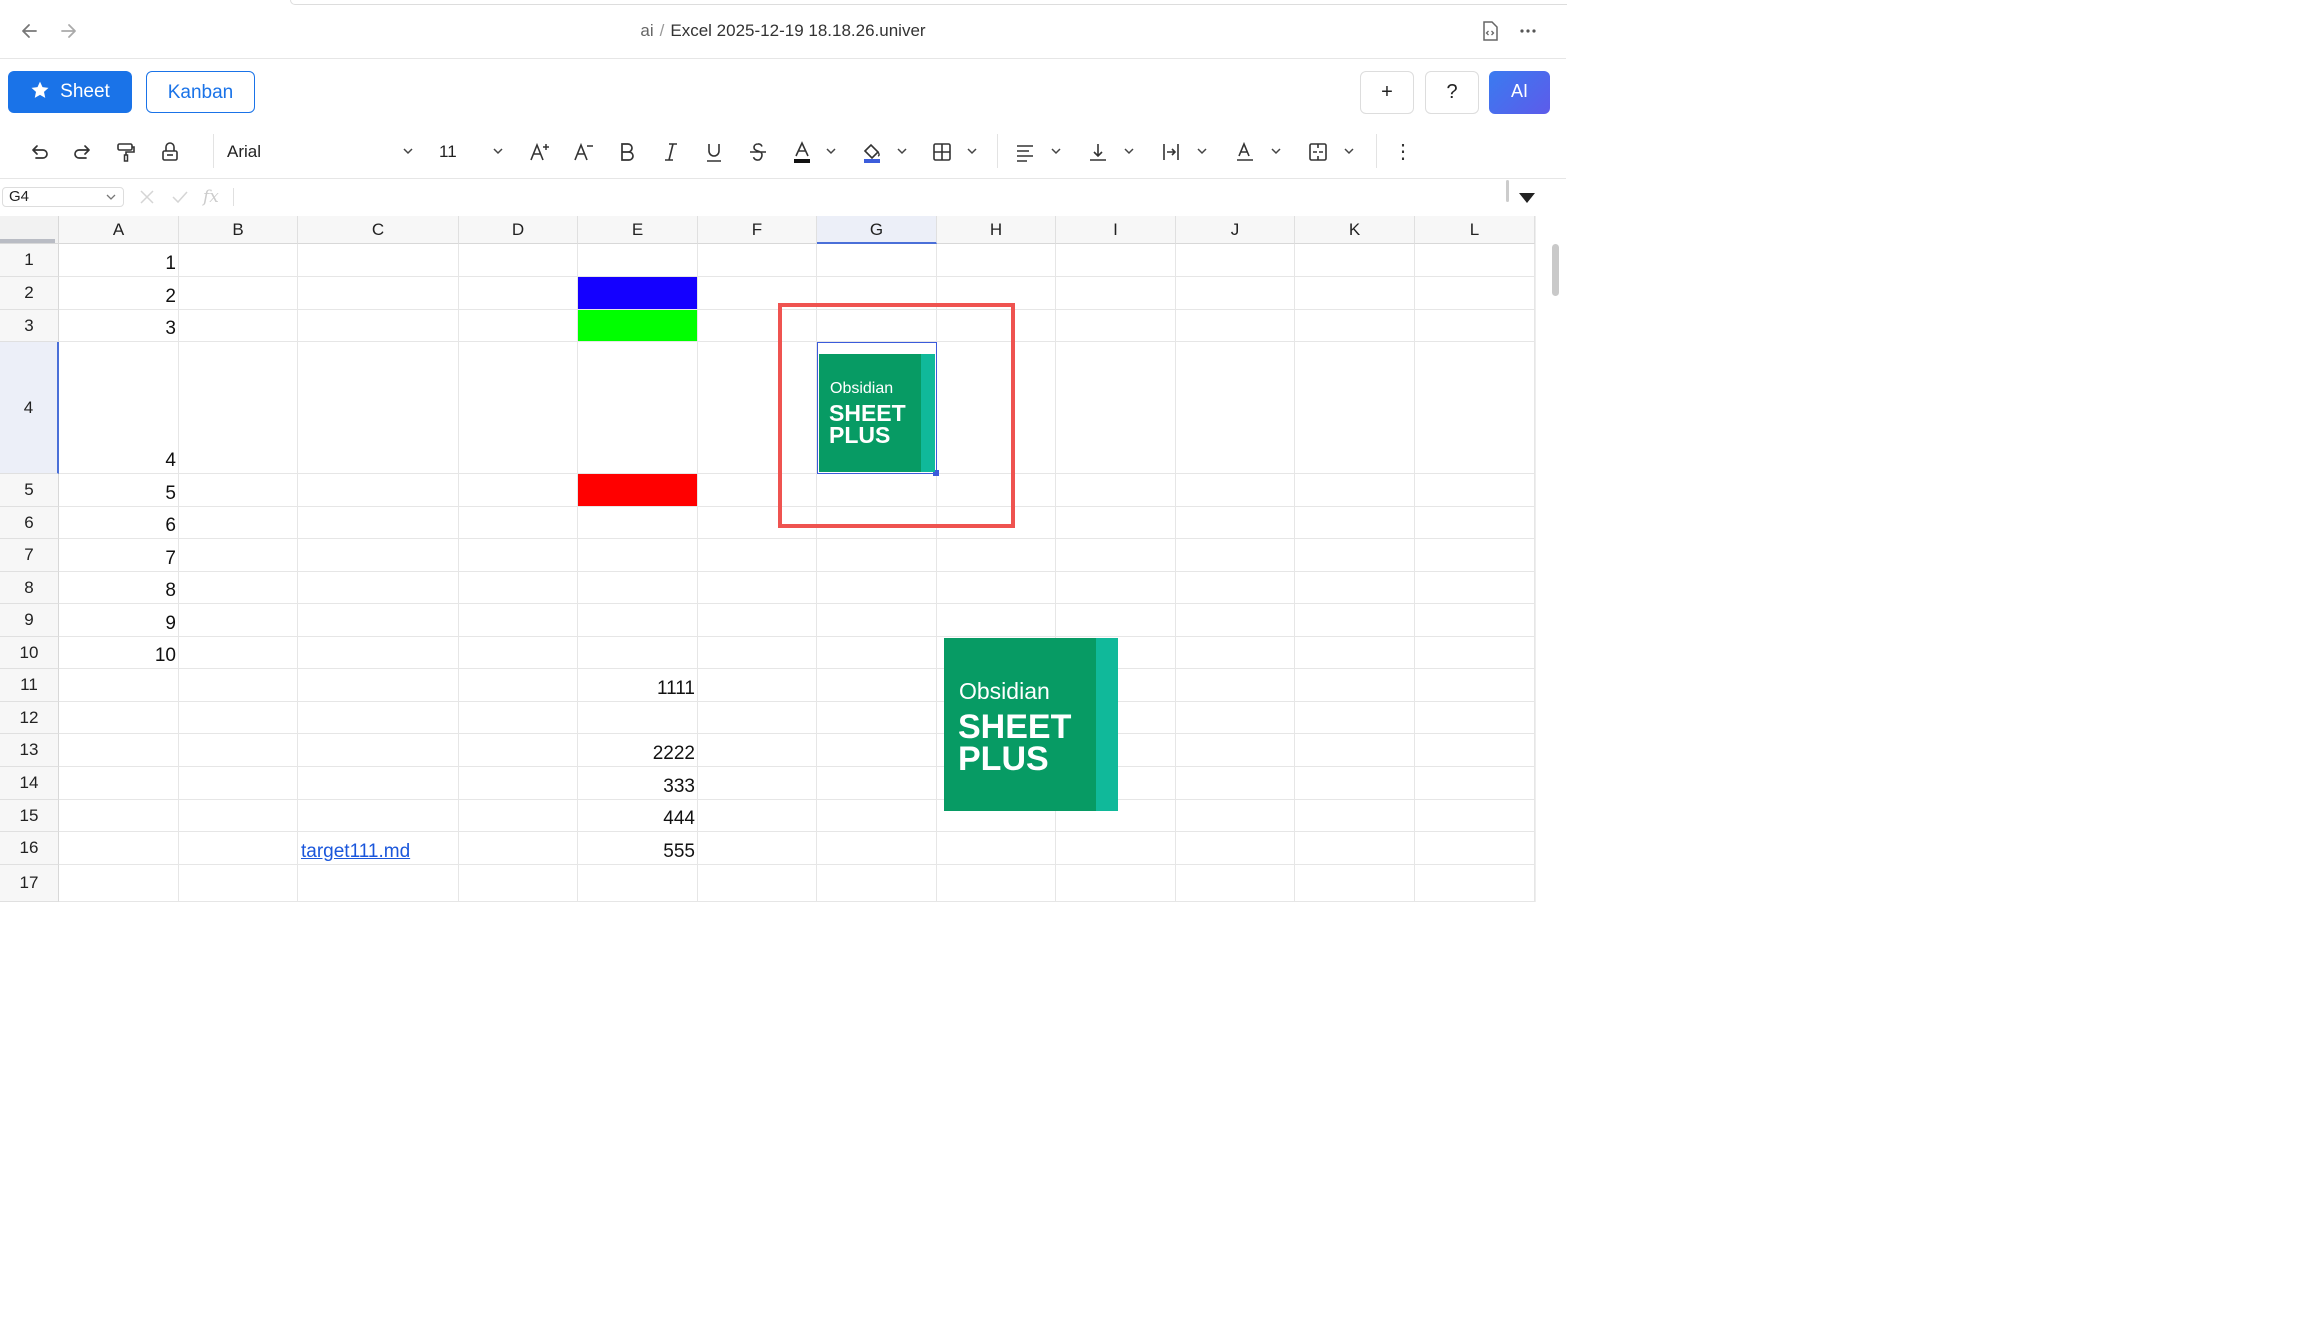 The image size is (2310, 1328). I want to click on column-header-a: A, so click(119, 230).